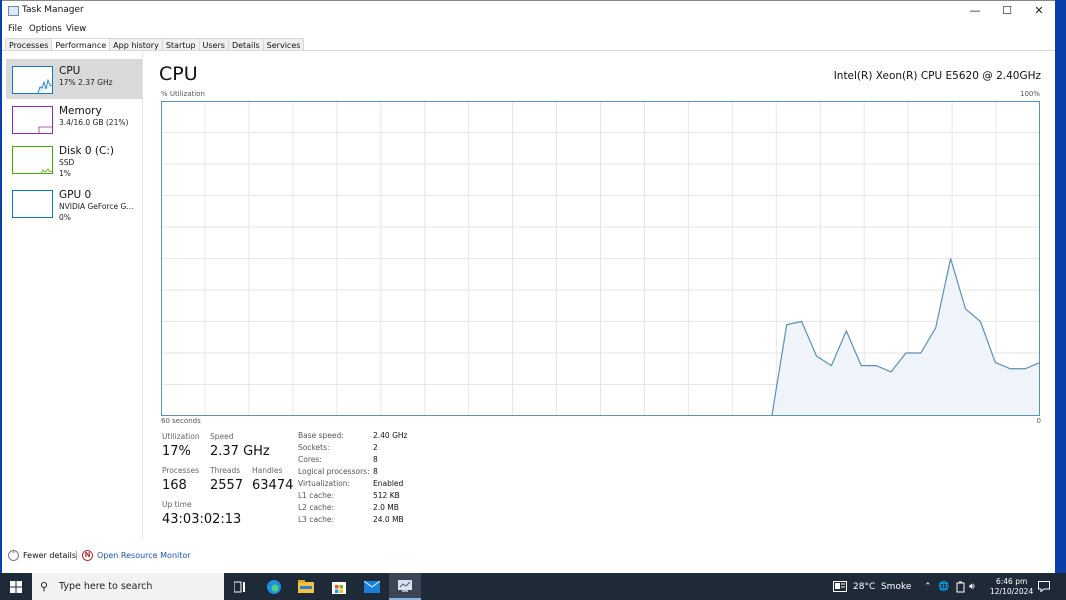 The image size is (1066, 600). What do you see at coordinates (316, 519) in the screenshot?
I see `detail-key: L3 cache:` at bounding box center [316, 519].